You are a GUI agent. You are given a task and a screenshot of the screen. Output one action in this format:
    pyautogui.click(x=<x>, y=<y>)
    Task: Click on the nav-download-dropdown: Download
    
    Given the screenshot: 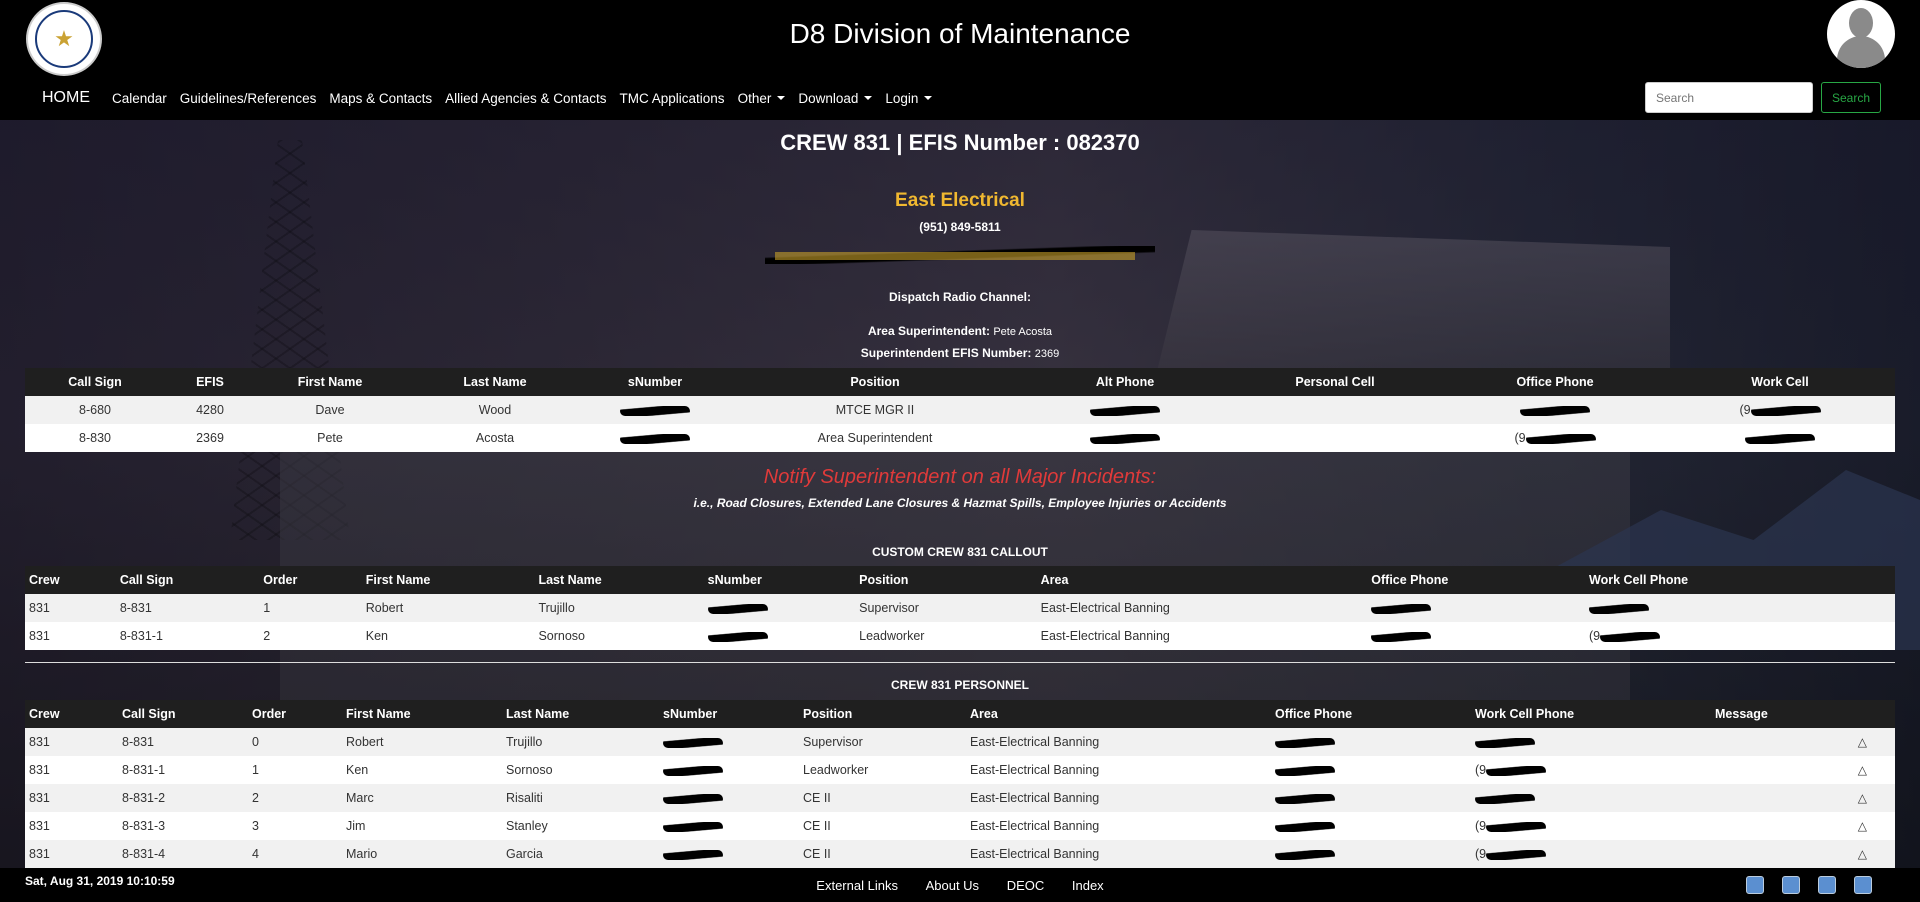 What is the action you would take?
    pyautogui.click(x=835, y=98)
    